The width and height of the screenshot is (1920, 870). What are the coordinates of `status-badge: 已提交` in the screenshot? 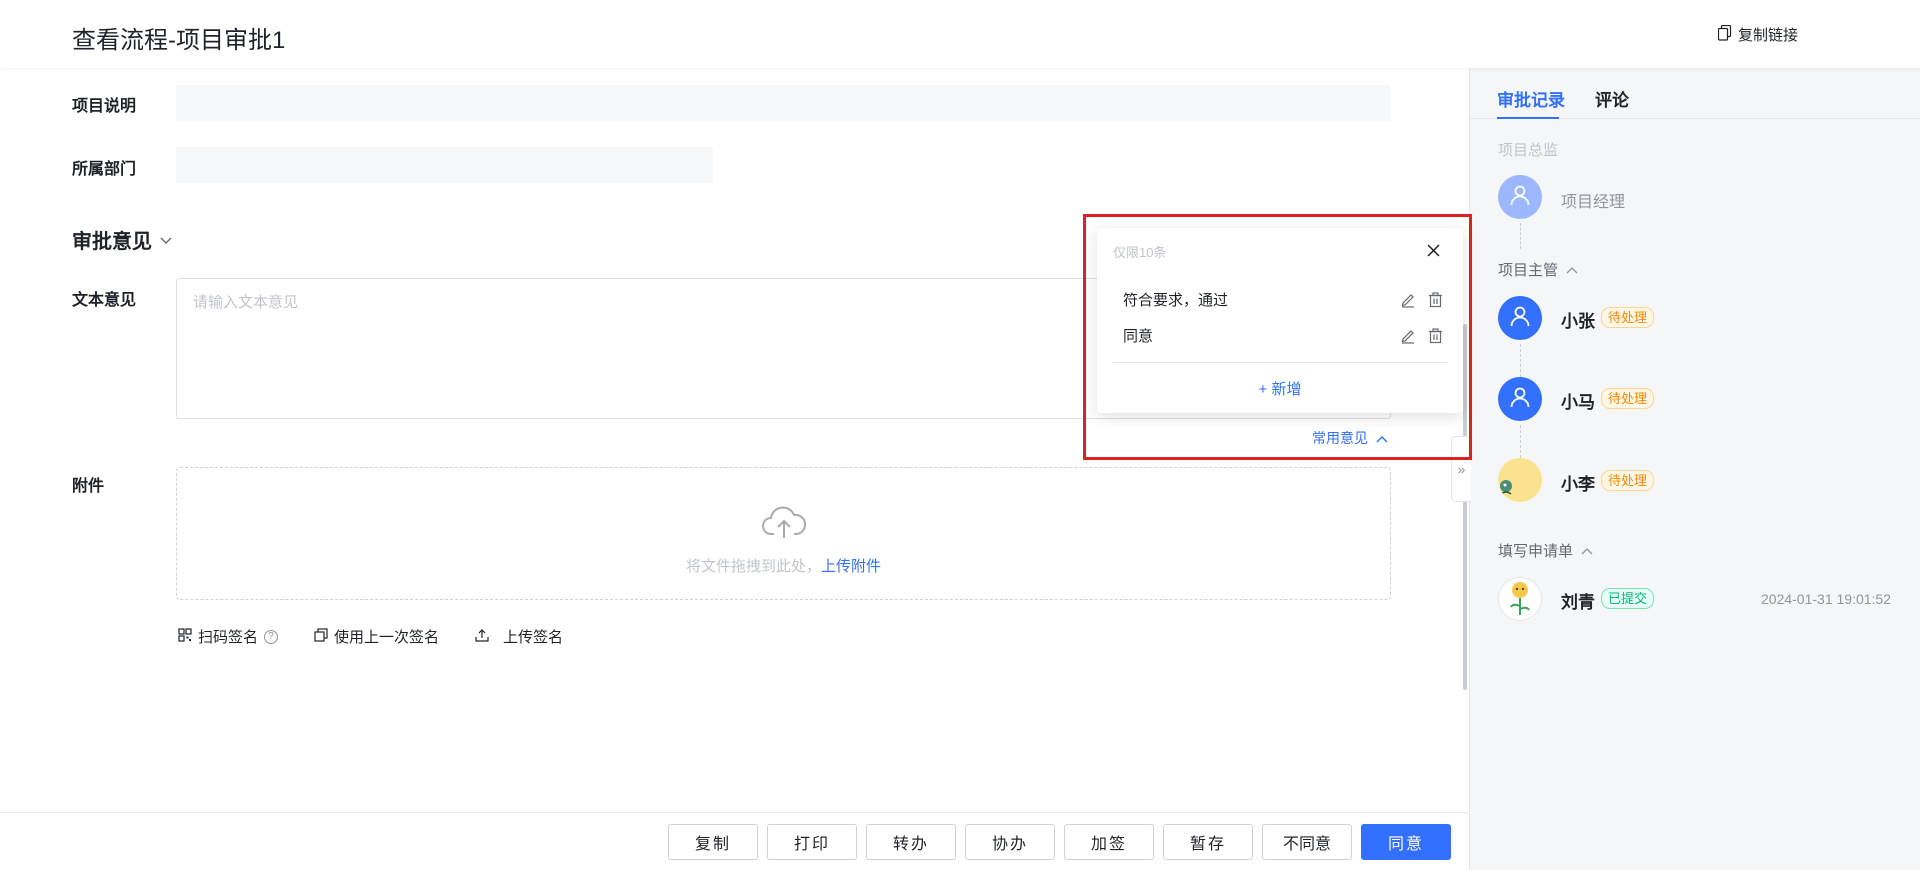 It's located at (1628, 598).